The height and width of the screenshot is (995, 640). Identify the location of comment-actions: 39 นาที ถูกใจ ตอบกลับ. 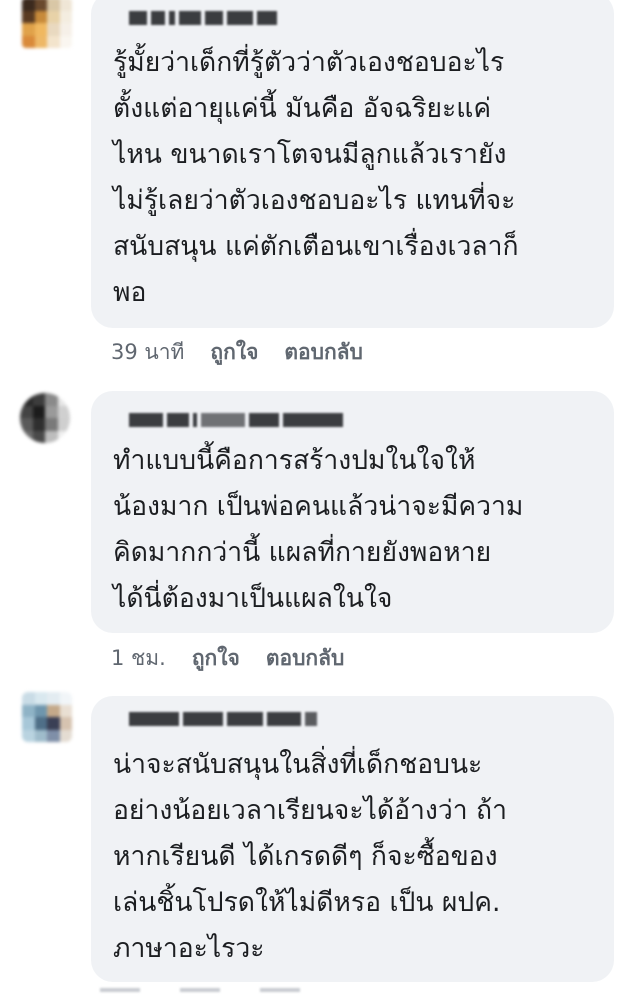
(237, 352).